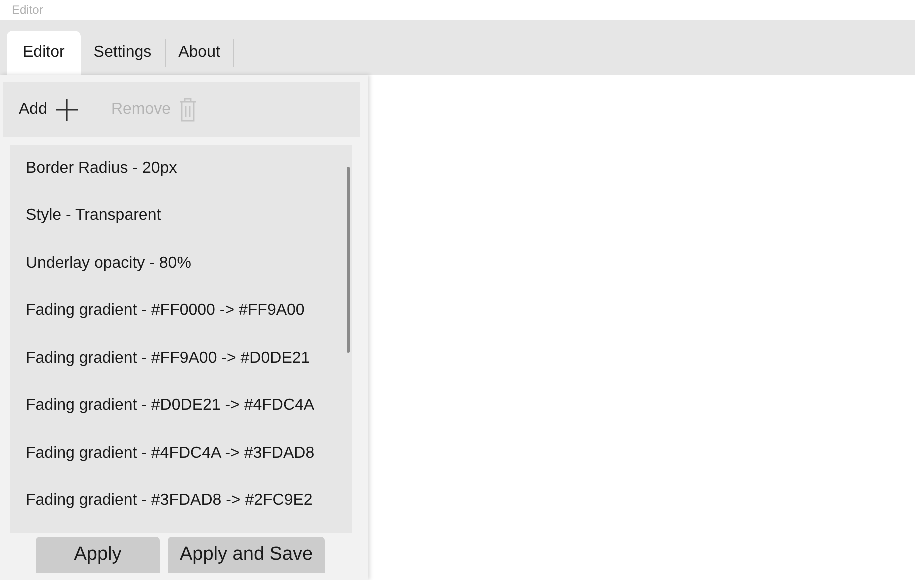 This screenshot has height=580, width=915. What do you see at coordinates (181, 168) in the screenshot?
I see `list-item: Border Radius - 20px` at bounding box center [181, 168].